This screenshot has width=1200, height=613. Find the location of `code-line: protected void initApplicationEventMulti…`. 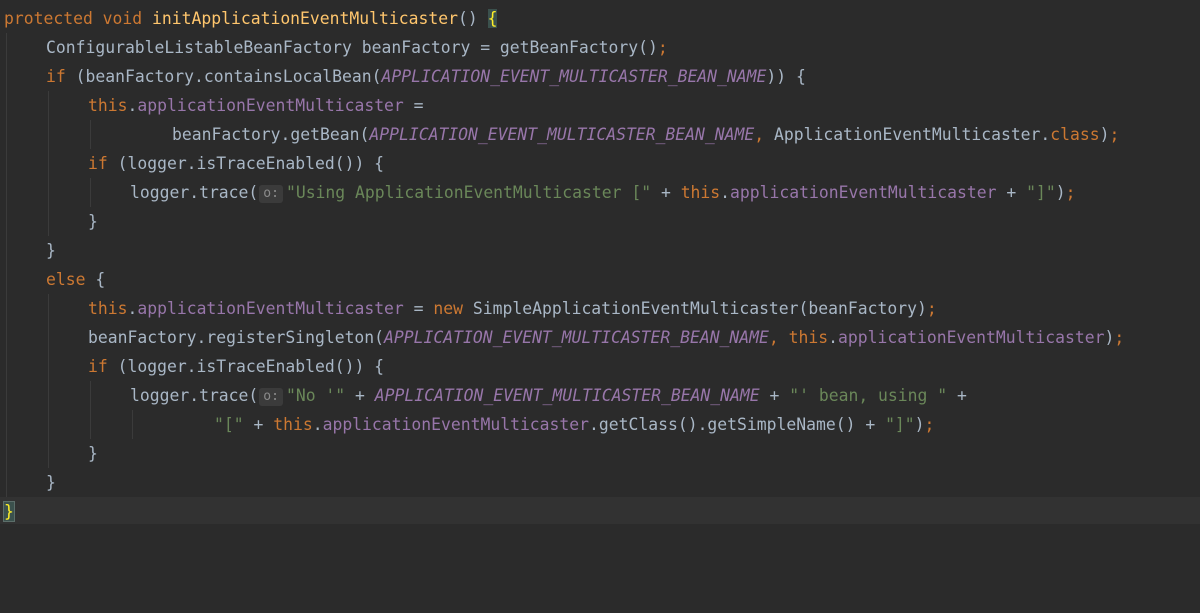

code-line: protected void initApplicationEventMulti… is located at coordinates (600, 18).